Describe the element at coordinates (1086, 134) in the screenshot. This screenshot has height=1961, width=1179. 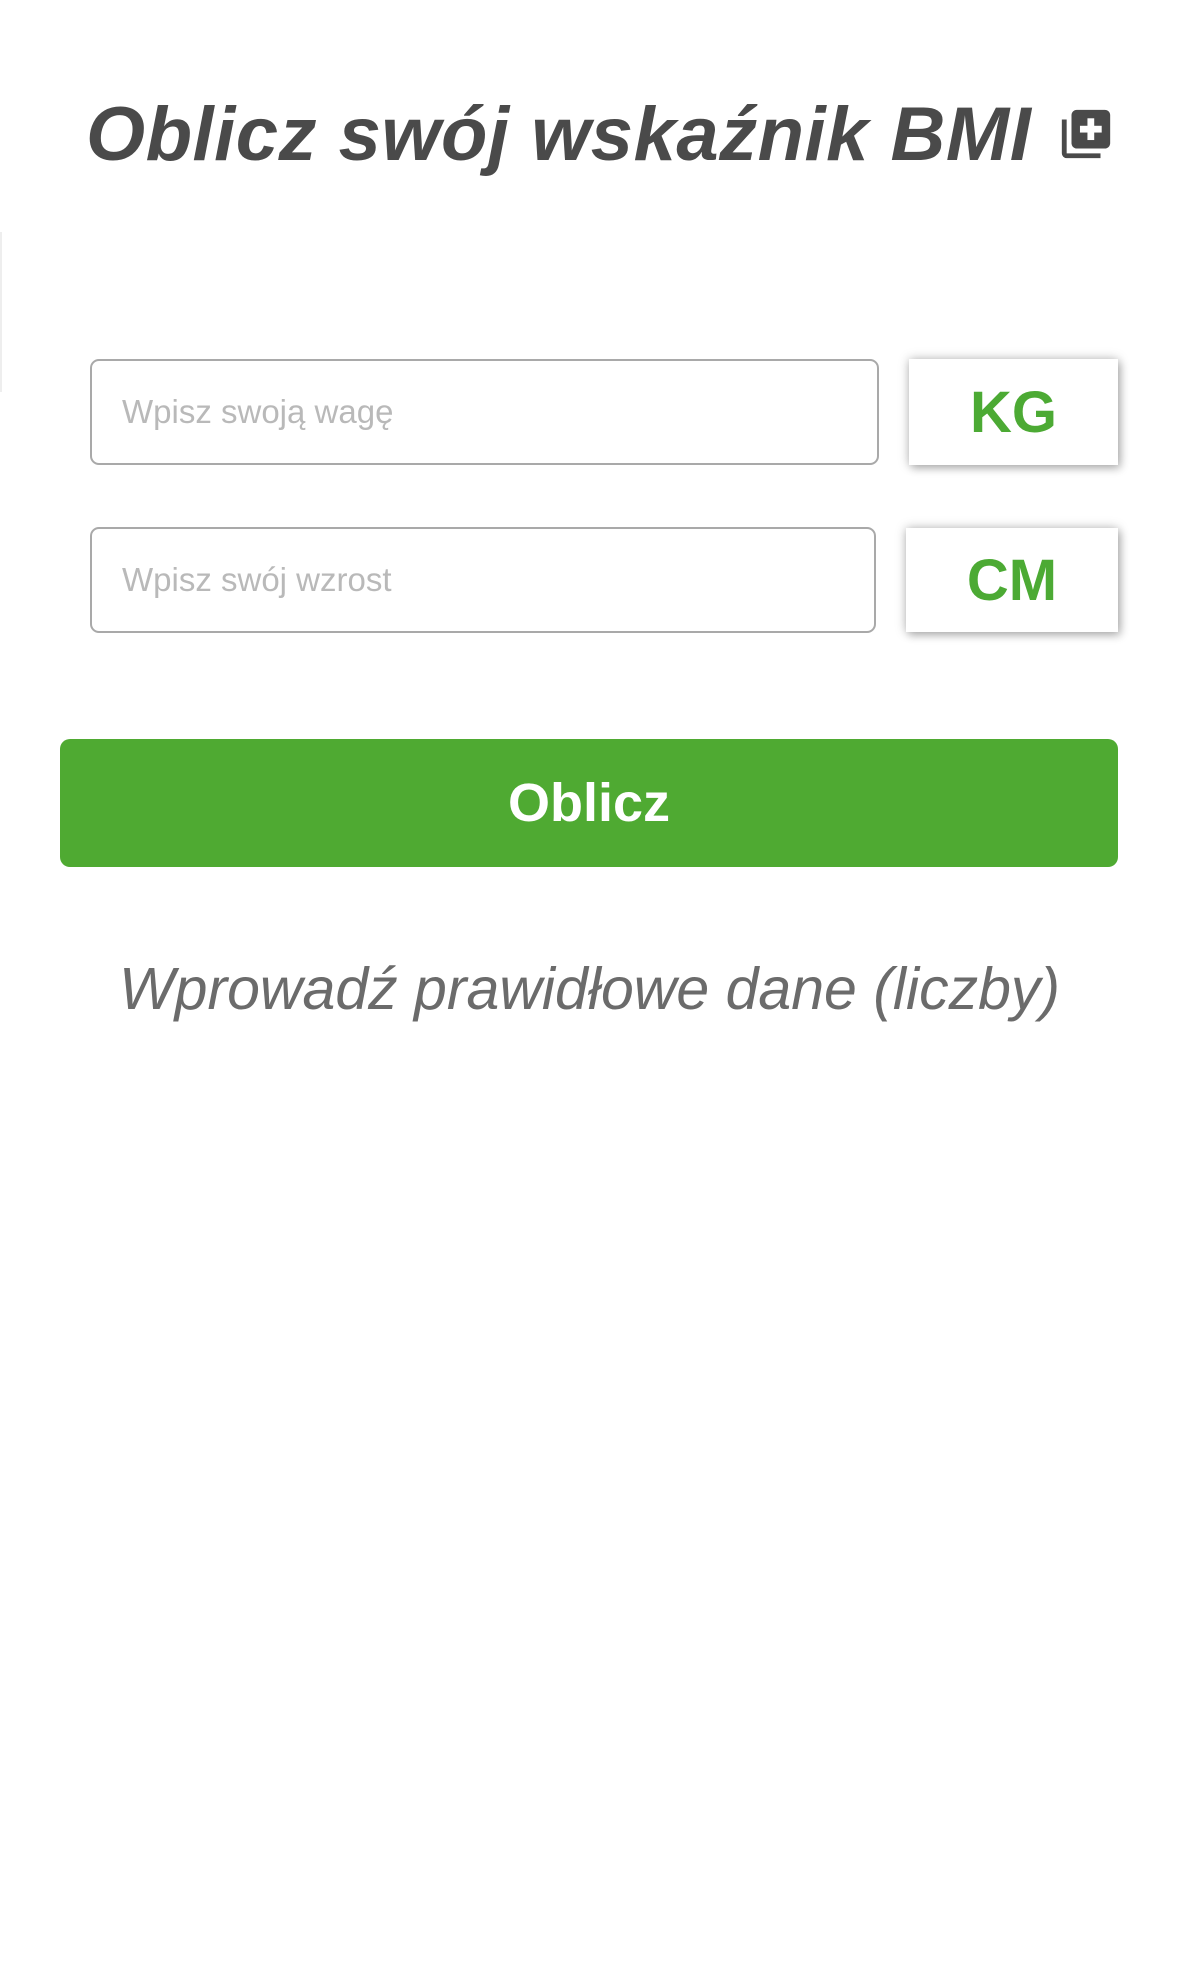
I see `medical-plus-copy-icon` at that location.